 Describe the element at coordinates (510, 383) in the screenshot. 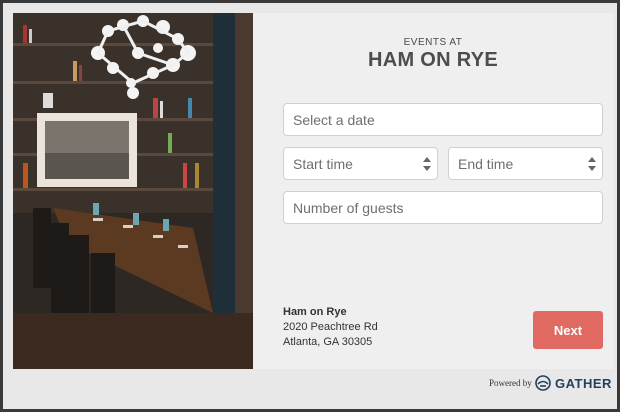

I see `powered-by-label: Powered by` at that location.